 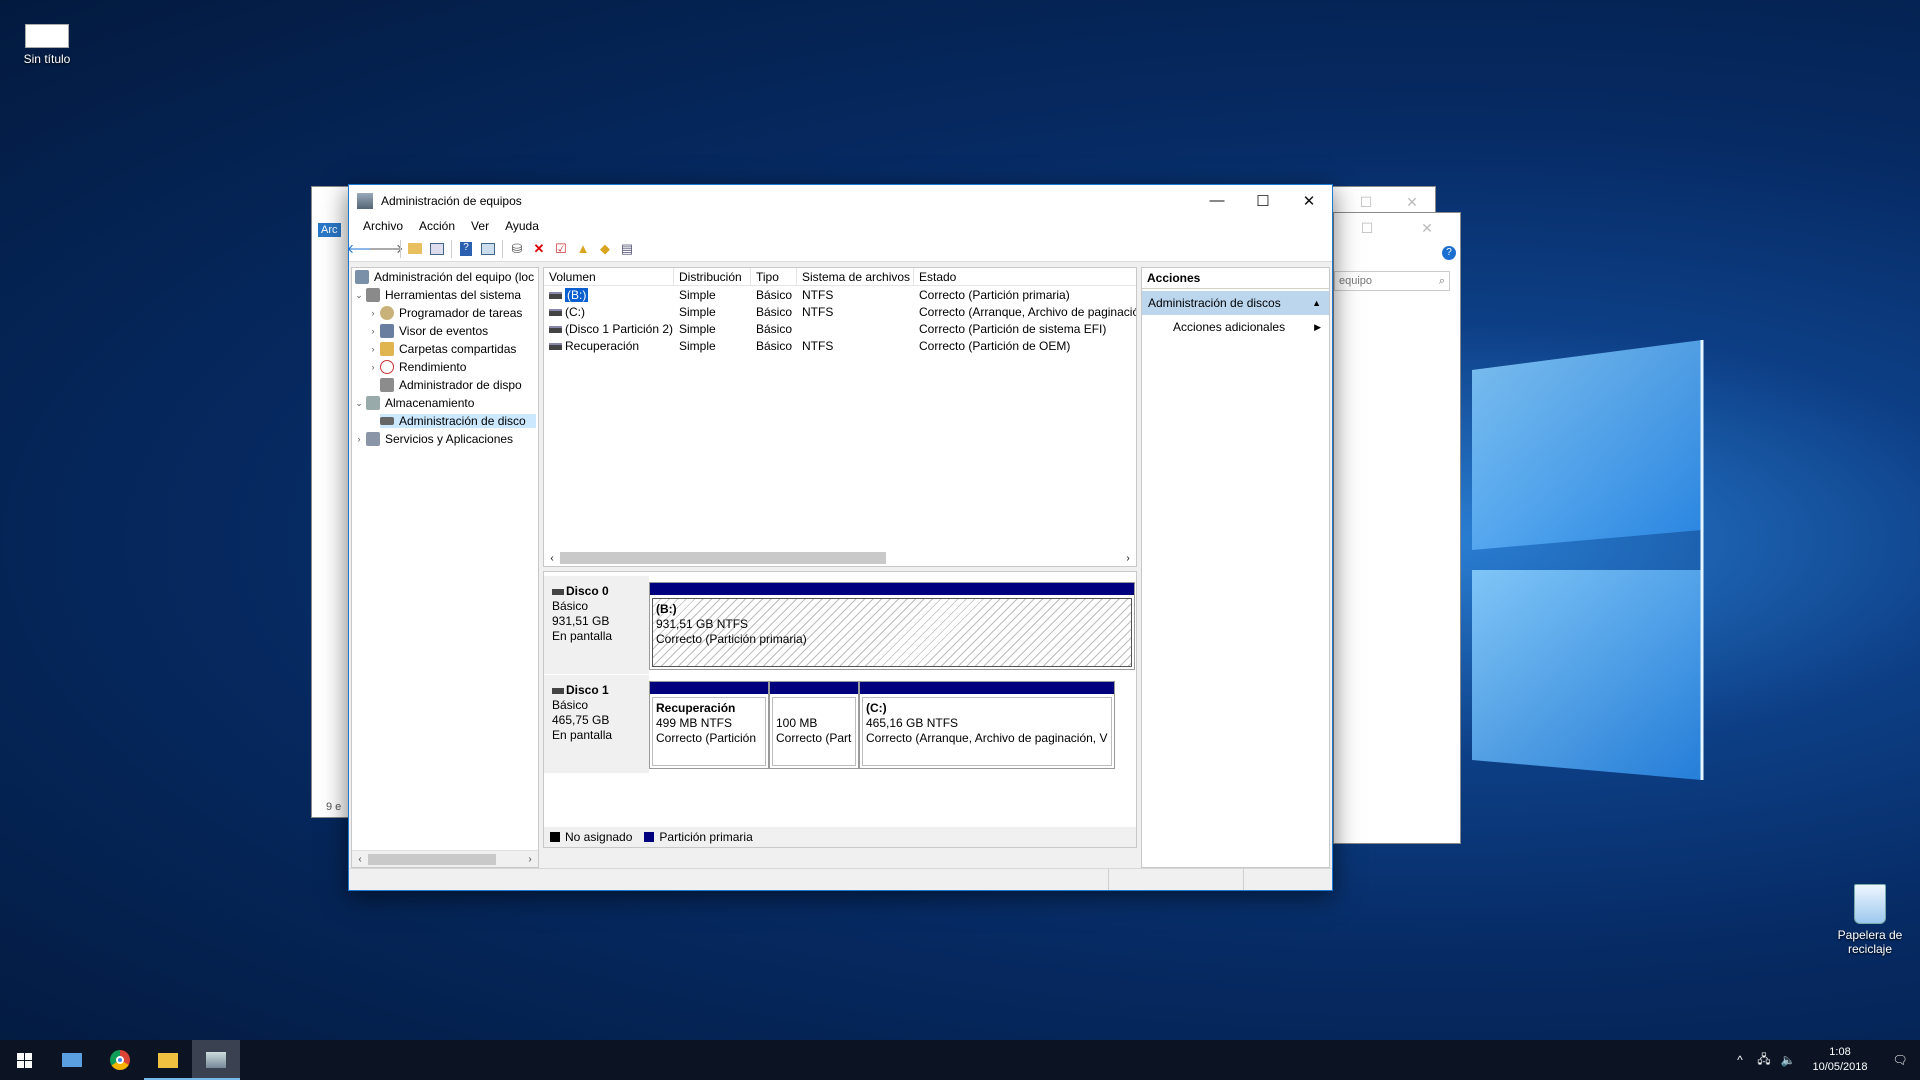 What do you see at coordinates (1316, 303) in the screenshot?
I see `collapse-up-icon: ▲` at bounding box center [1316, 303].